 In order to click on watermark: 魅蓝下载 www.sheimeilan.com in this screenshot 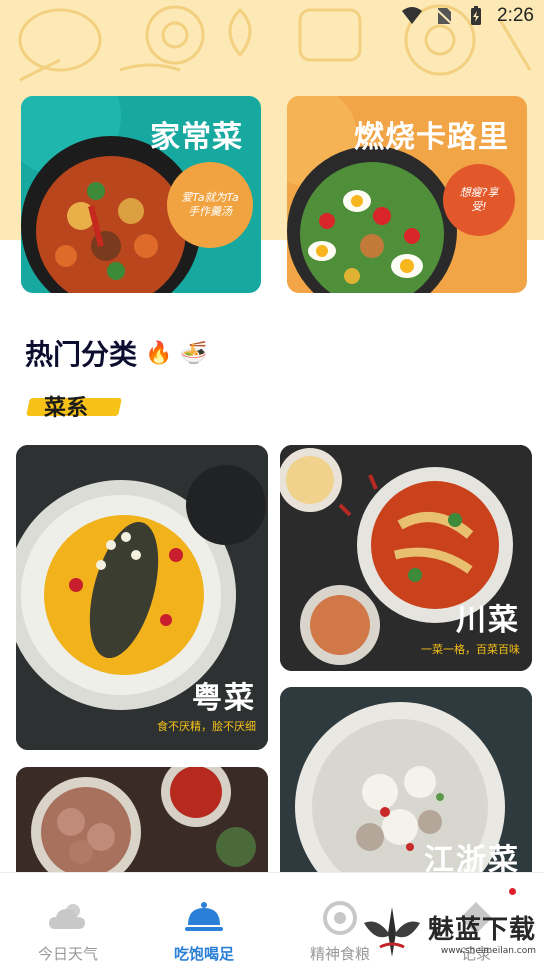, I will do `click(448, 932)`.